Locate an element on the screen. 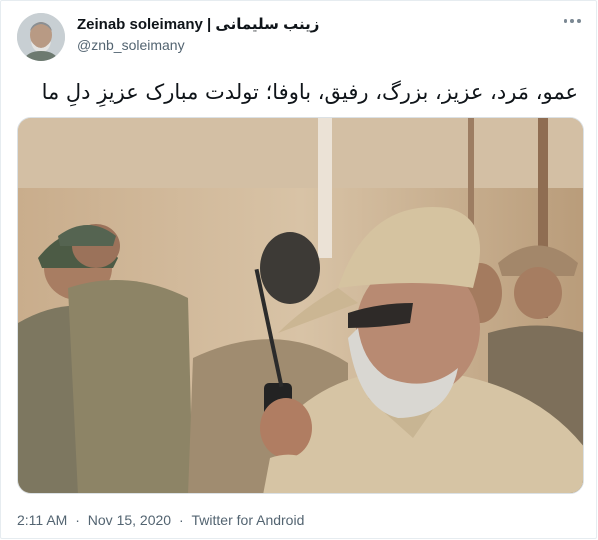 The height and width of the screenshot is (540, 598). tweet-source: Twitter for Android is located at coordinates (248, 520).